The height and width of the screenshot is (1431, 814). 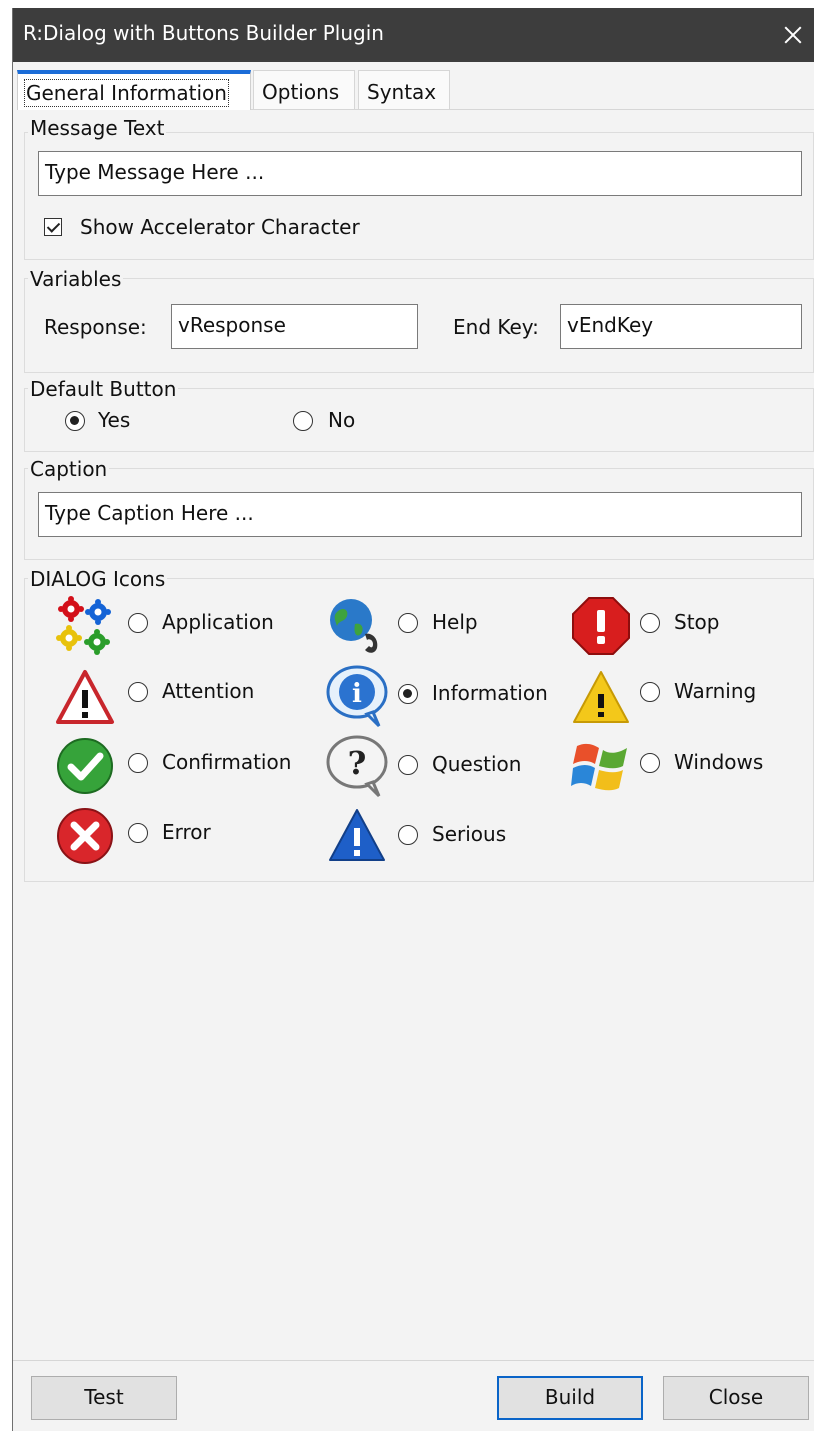 What do you see at coordinates (138, 833) in the screenshot?
I see `icon-error-radio` at bounding box center [138, 833].